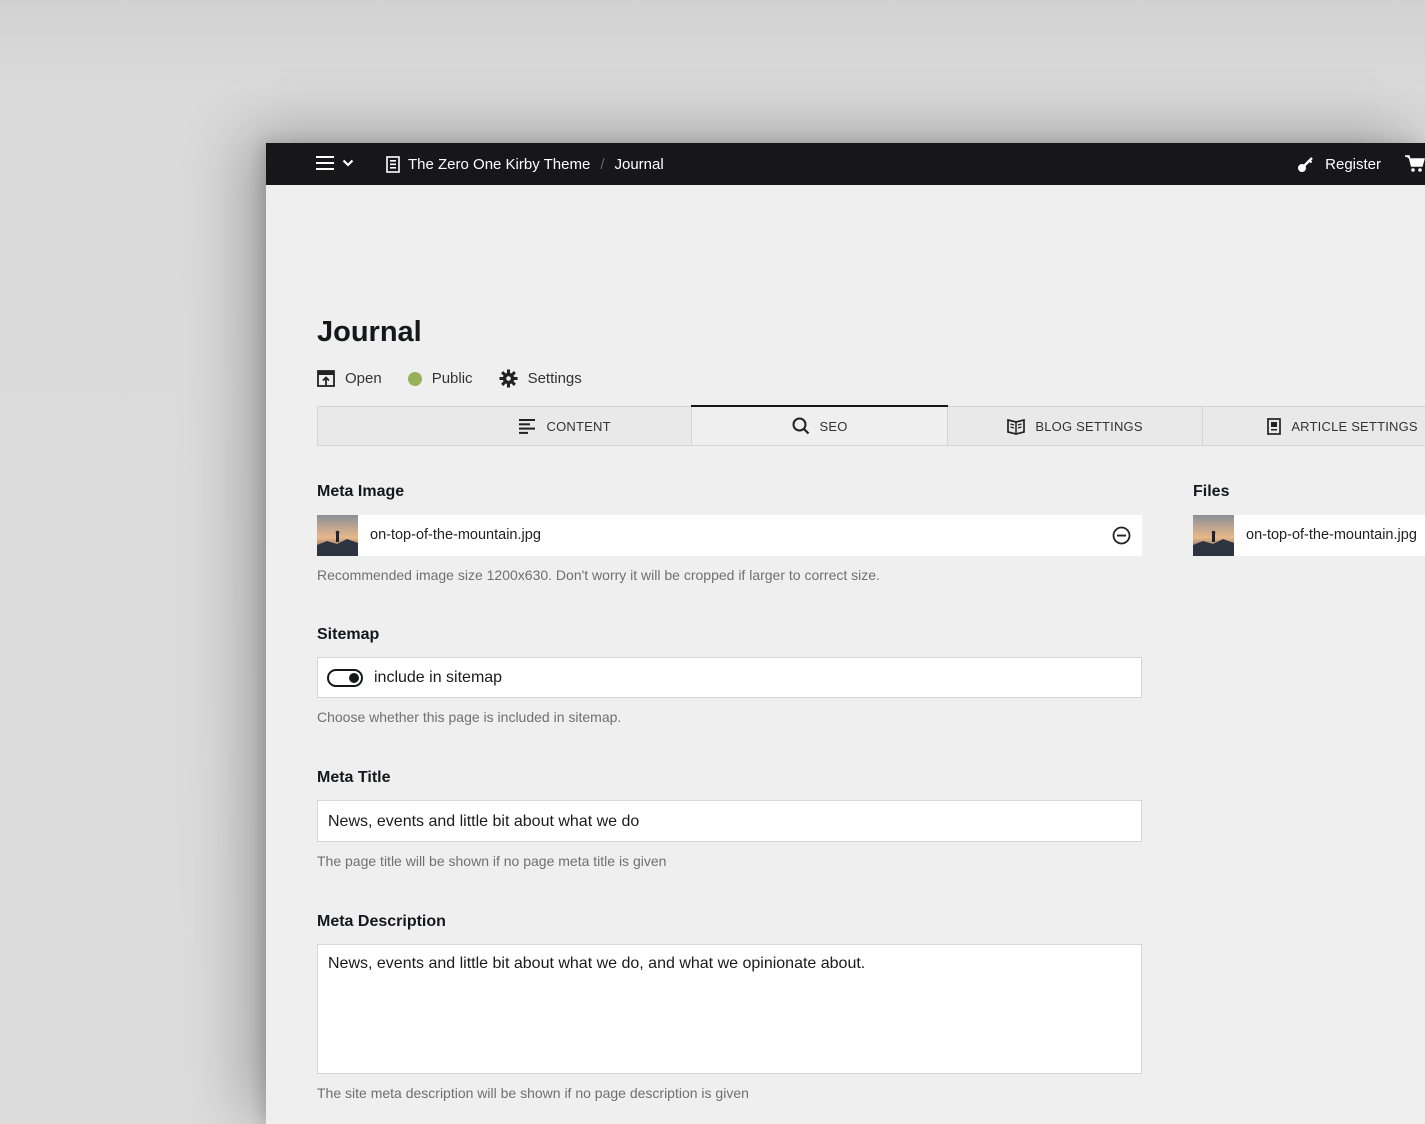  I want to click on status-label: Public, so click(452, 378).